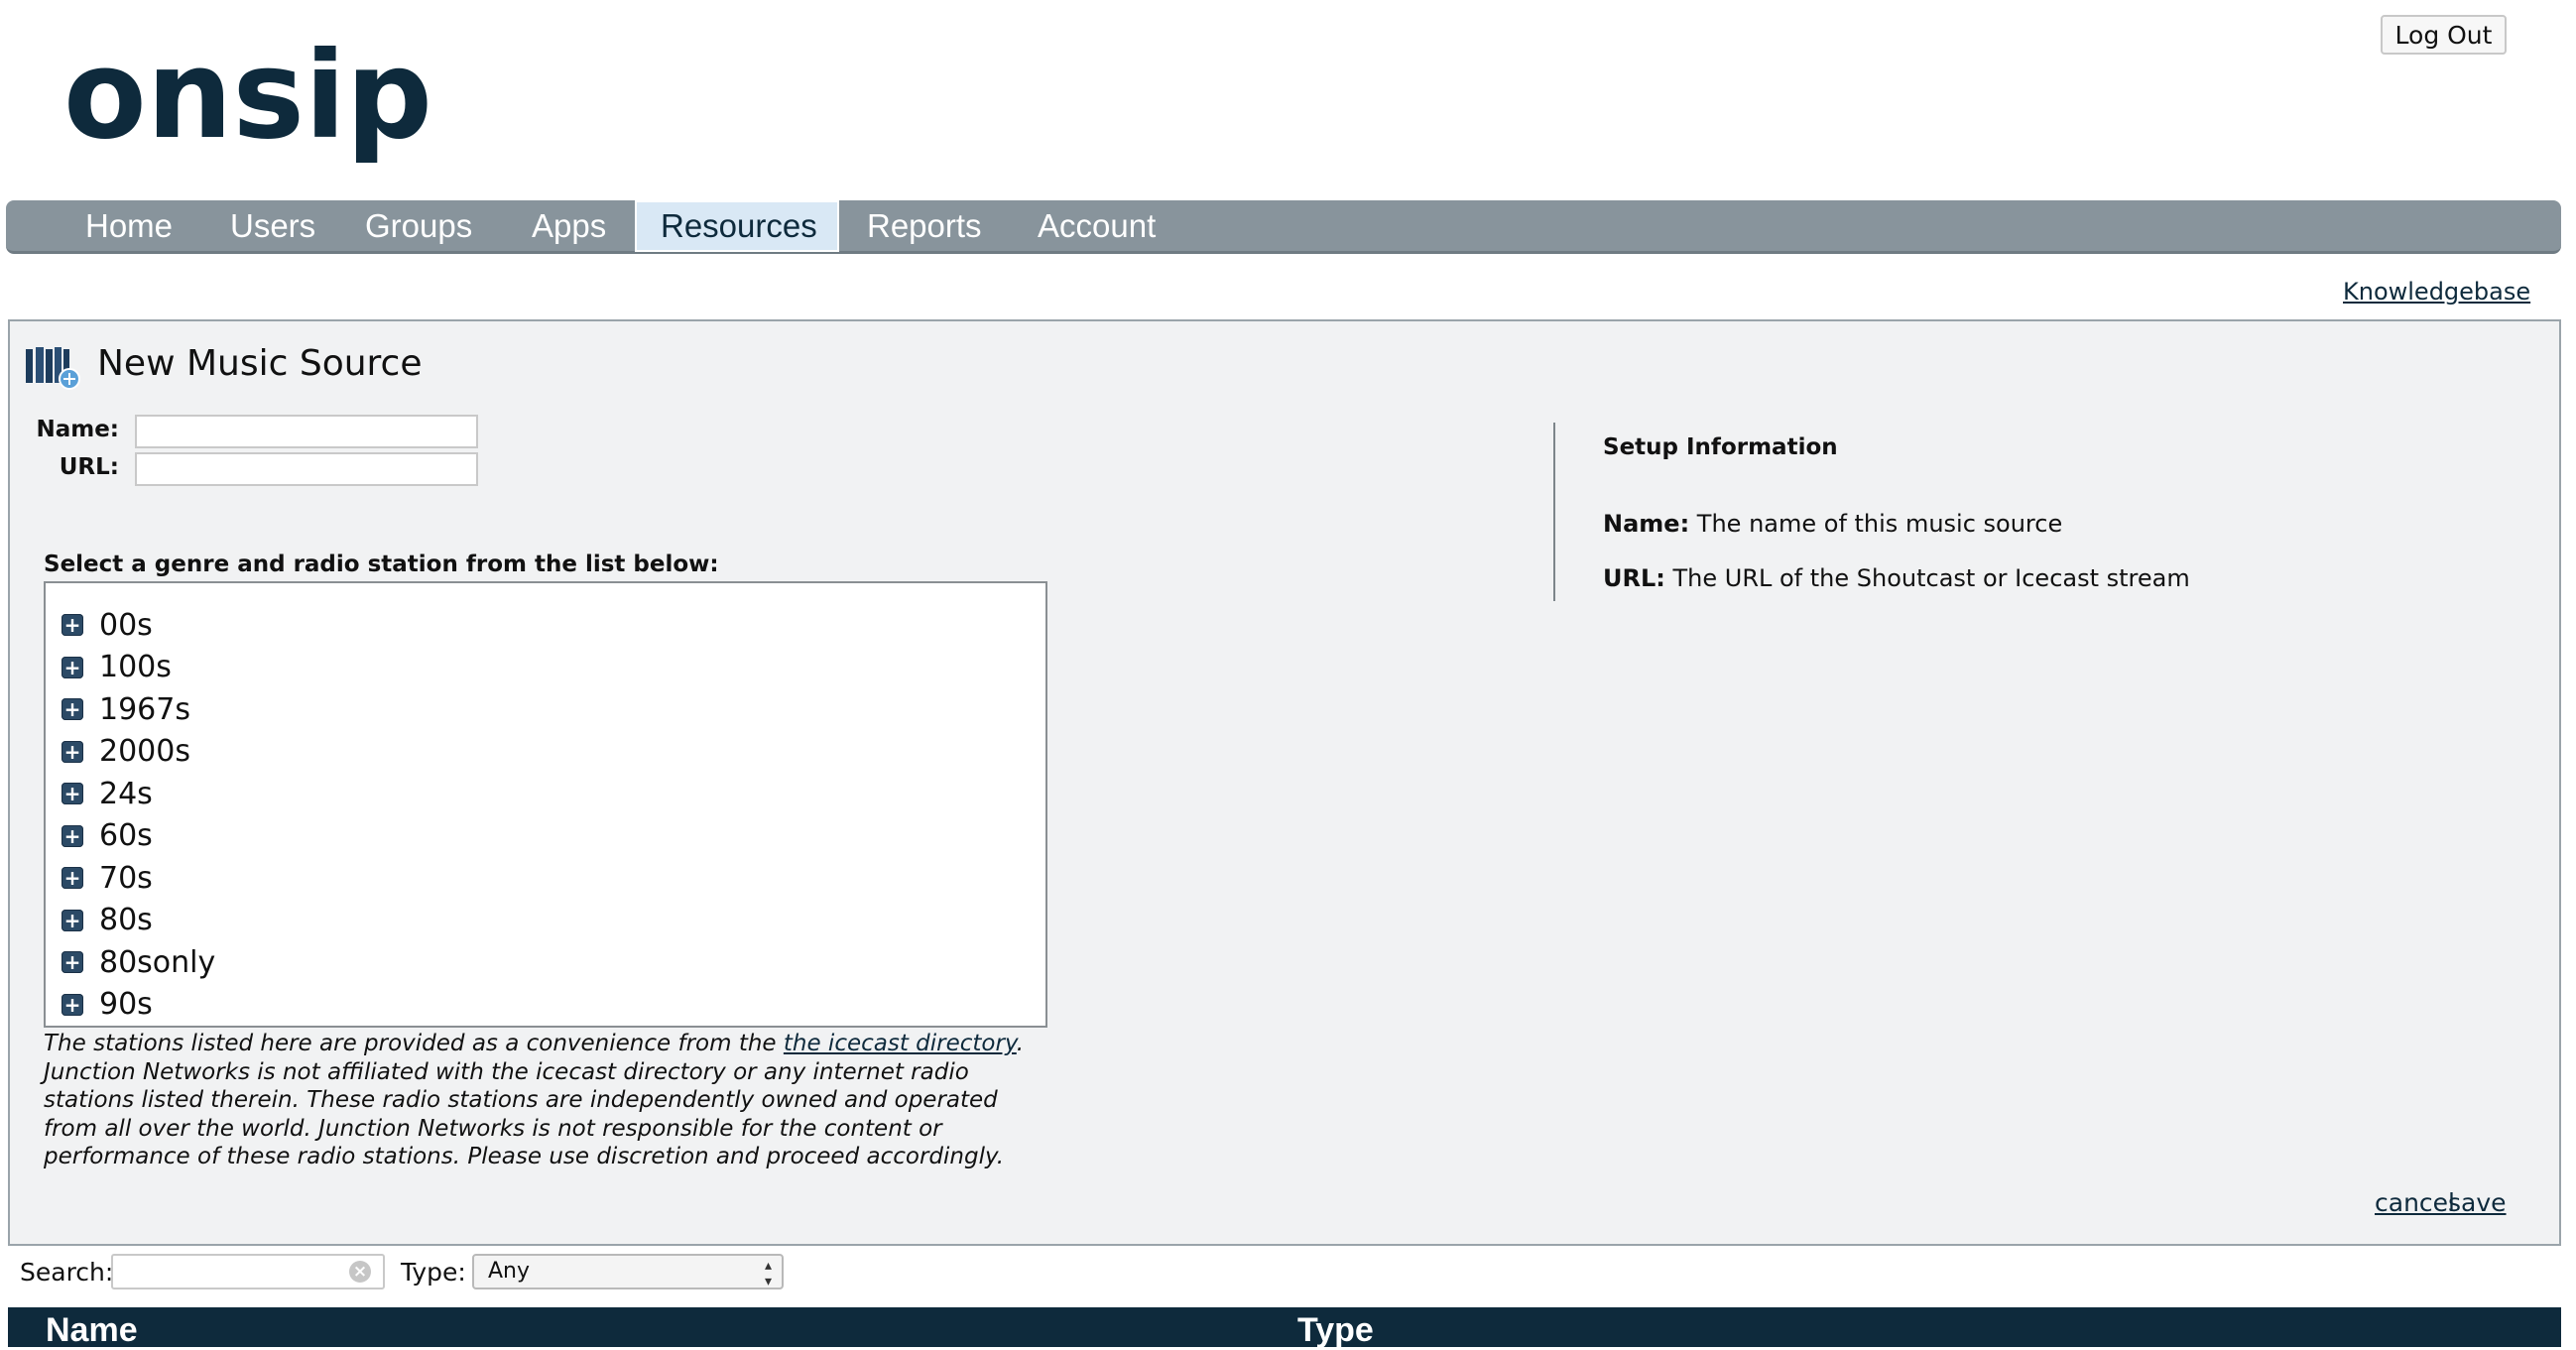 This screenshot has width=2576, height=1350. What do you see at coordinates (1335, 1331) in the screenshot?
I see `column-header-type: Type` at bounding box center [1335, 1331].